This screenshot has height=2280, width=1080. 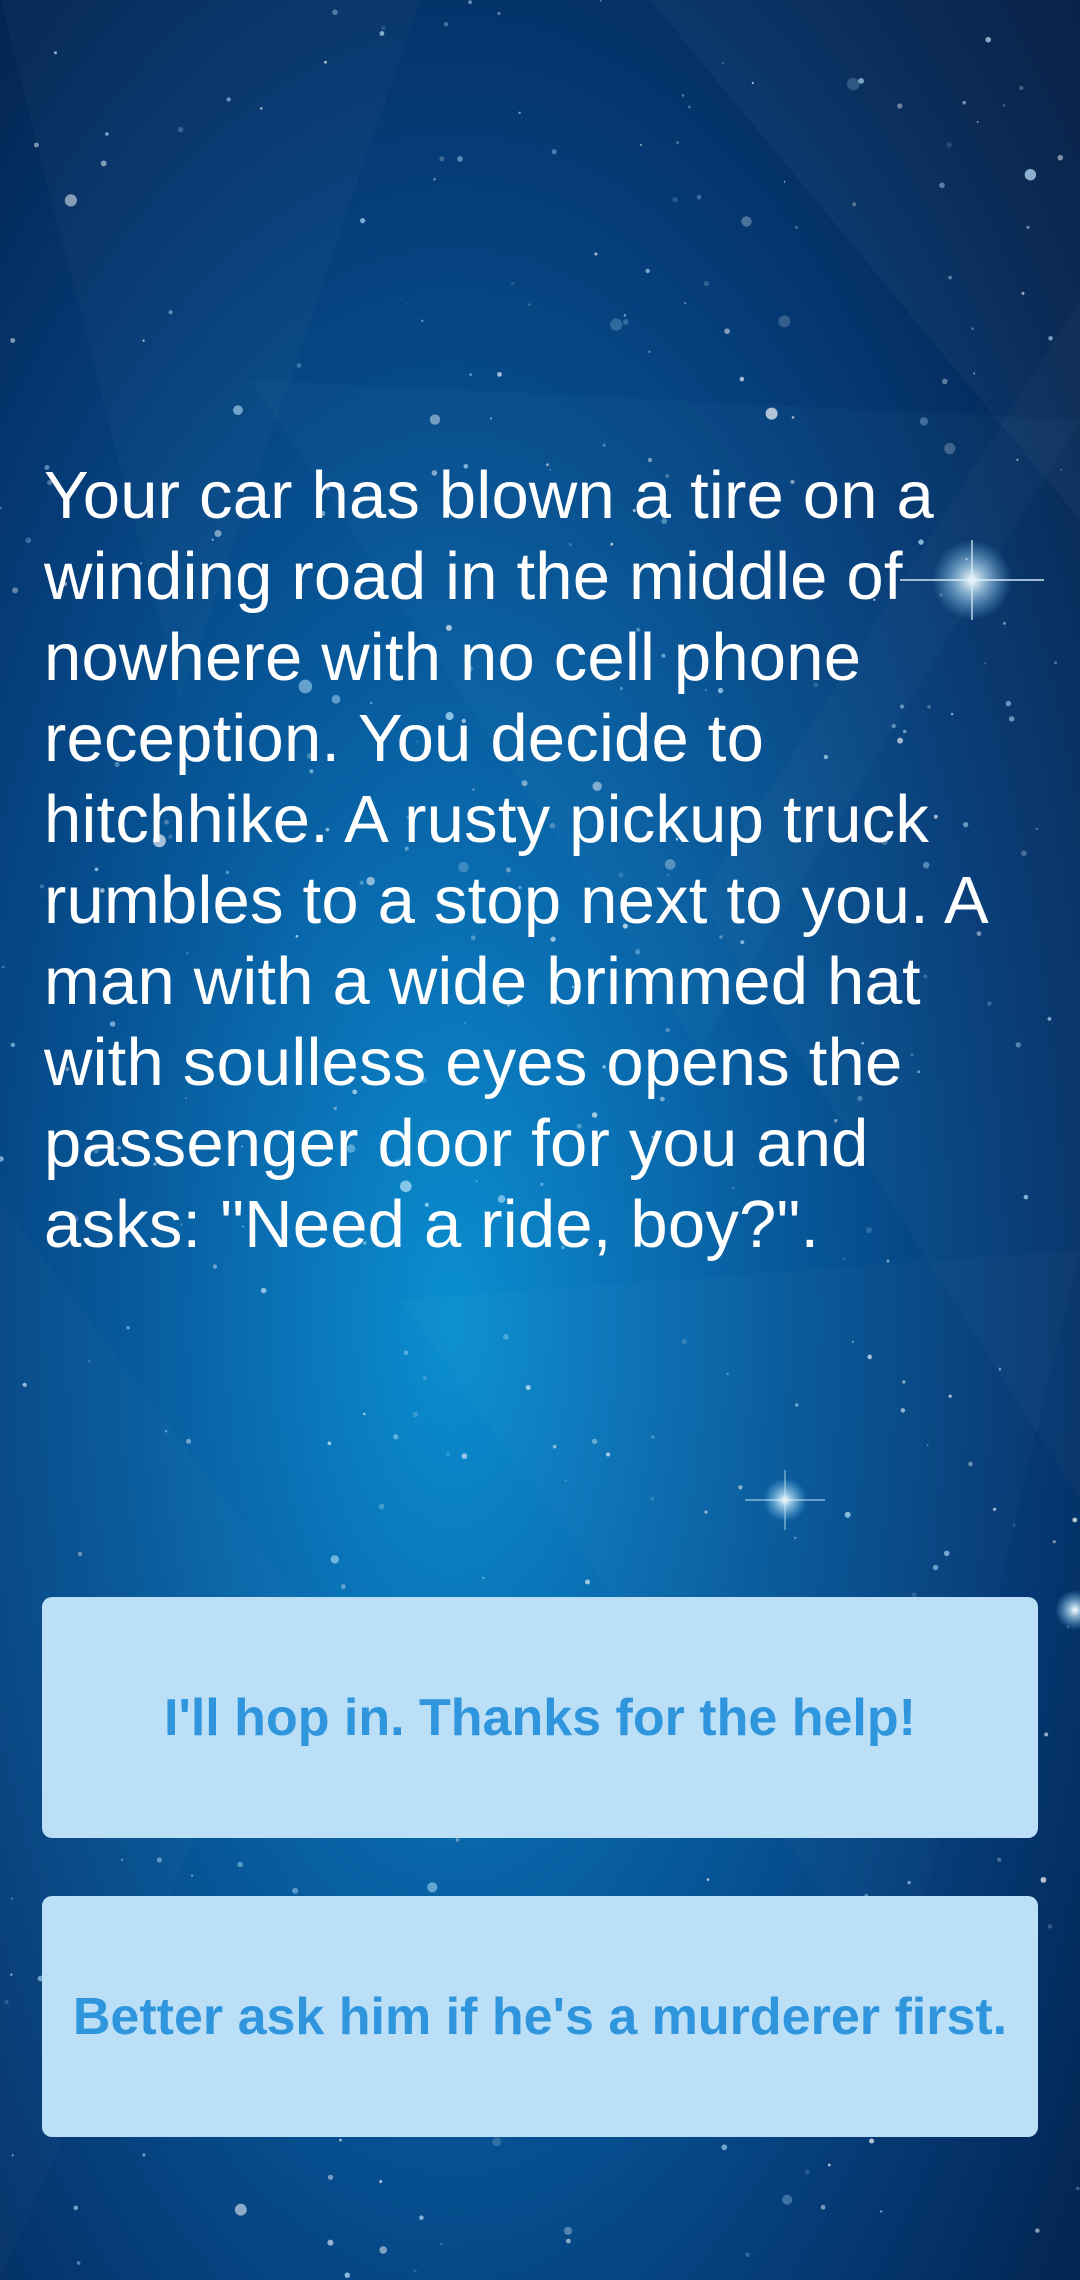 I want to click on choice-button-ask-murderer: Better ask him if he's a murderer first., so click(x=540, y=2016).